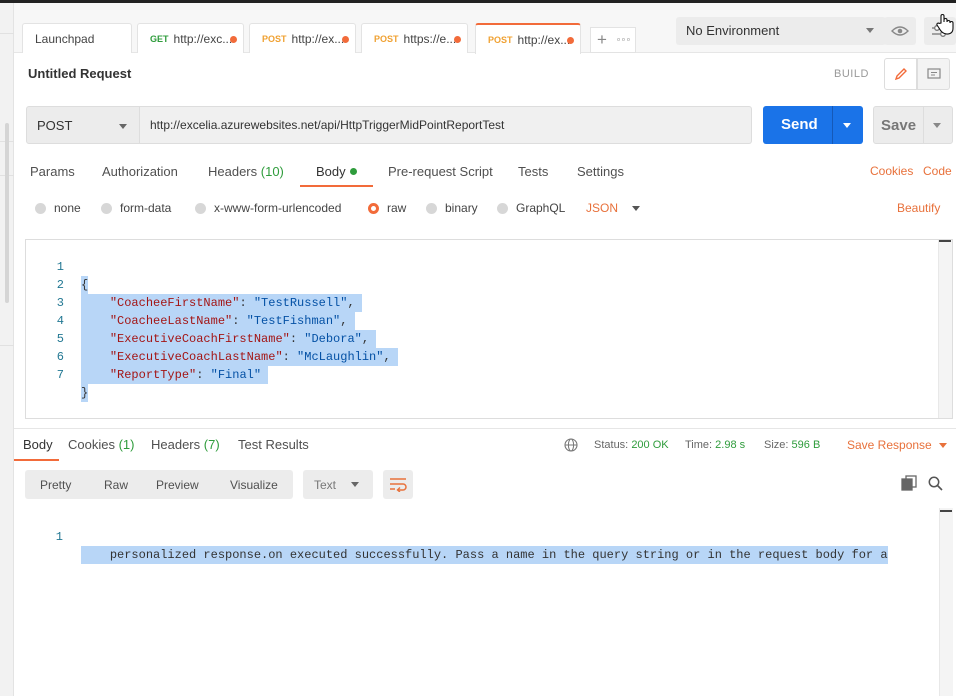  What do you see at coordinates (624, 40) in the screenshot?
I see `more-tabs-icon: ◦◦◦` at bounding box center [624, 40].